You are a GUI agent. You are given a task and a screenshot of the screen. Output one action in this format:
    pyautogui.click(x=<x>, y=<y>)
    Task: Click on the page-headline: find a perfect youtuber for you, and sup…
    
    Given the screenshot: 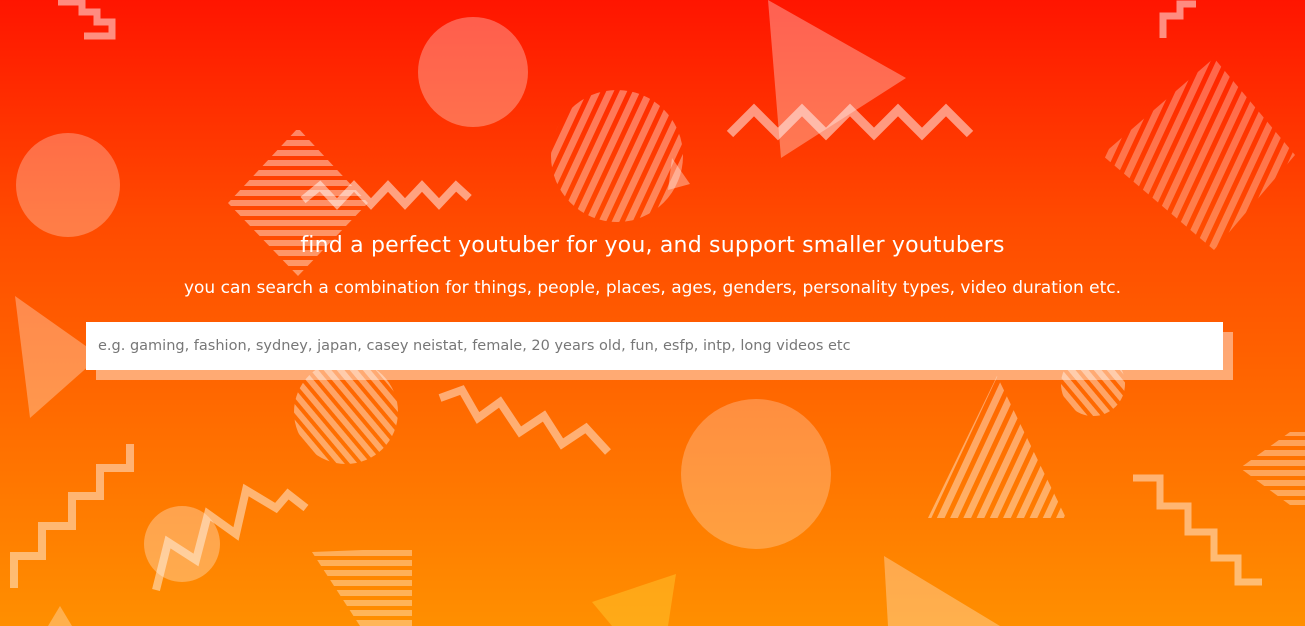 What is the action you would take?
    pyautogui.click(x=652, y=245)
    